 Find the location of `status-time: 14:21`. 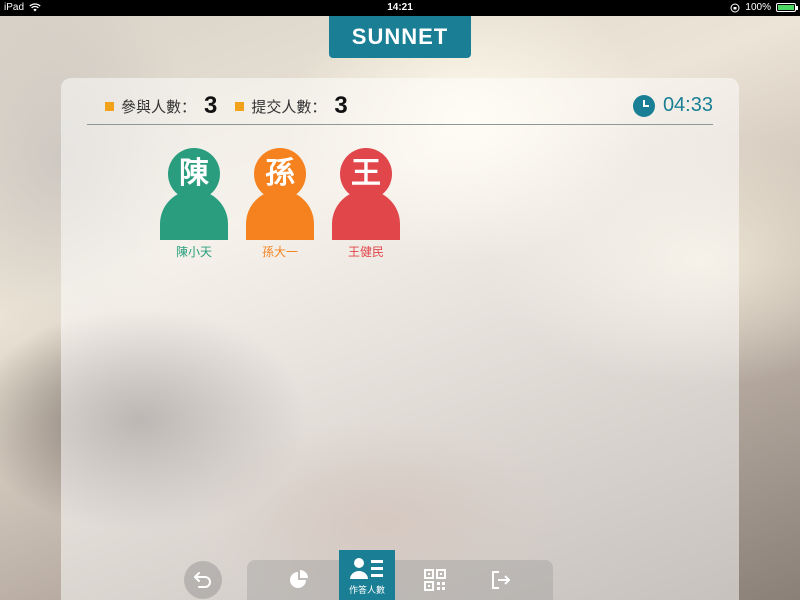

status-time: 14:21 is located at coordinates (400, 7).